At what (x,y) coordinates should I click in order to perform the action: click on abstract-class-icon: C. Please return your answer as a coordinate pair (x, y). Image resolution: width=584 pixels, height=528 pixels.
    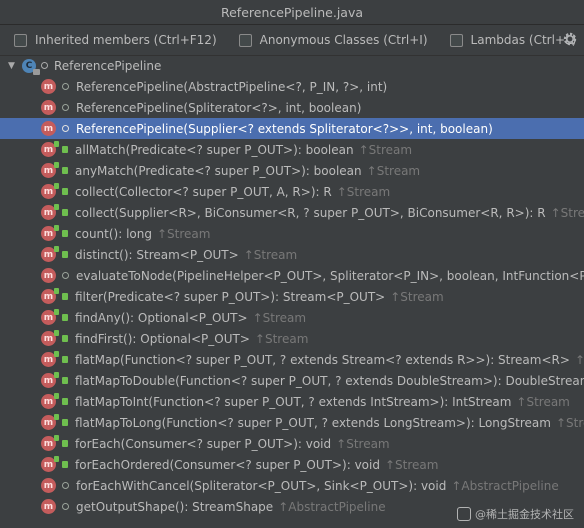
    Looking at the image, I should click on (31, 66).